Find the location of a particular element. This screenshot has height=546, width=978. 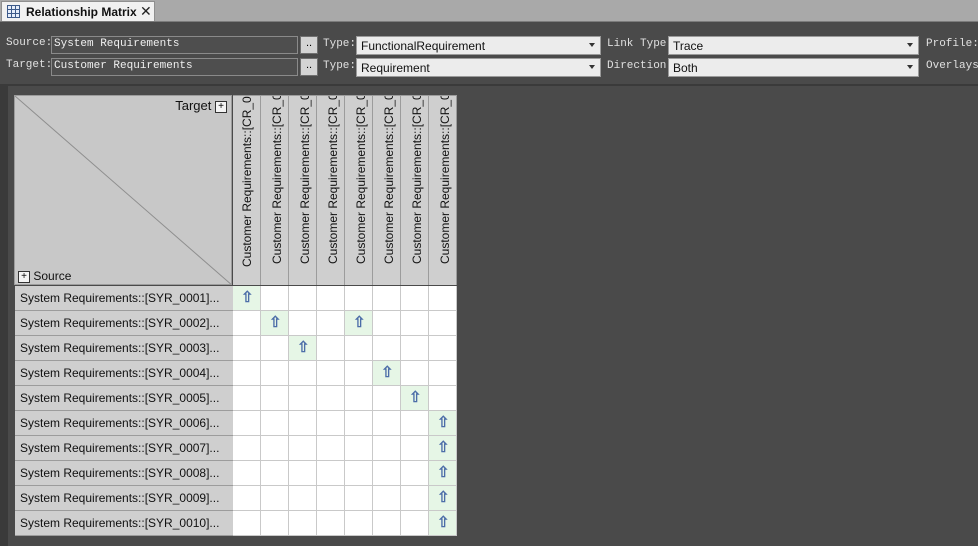

expand-target-button: + is located at coordinates (221, 106).